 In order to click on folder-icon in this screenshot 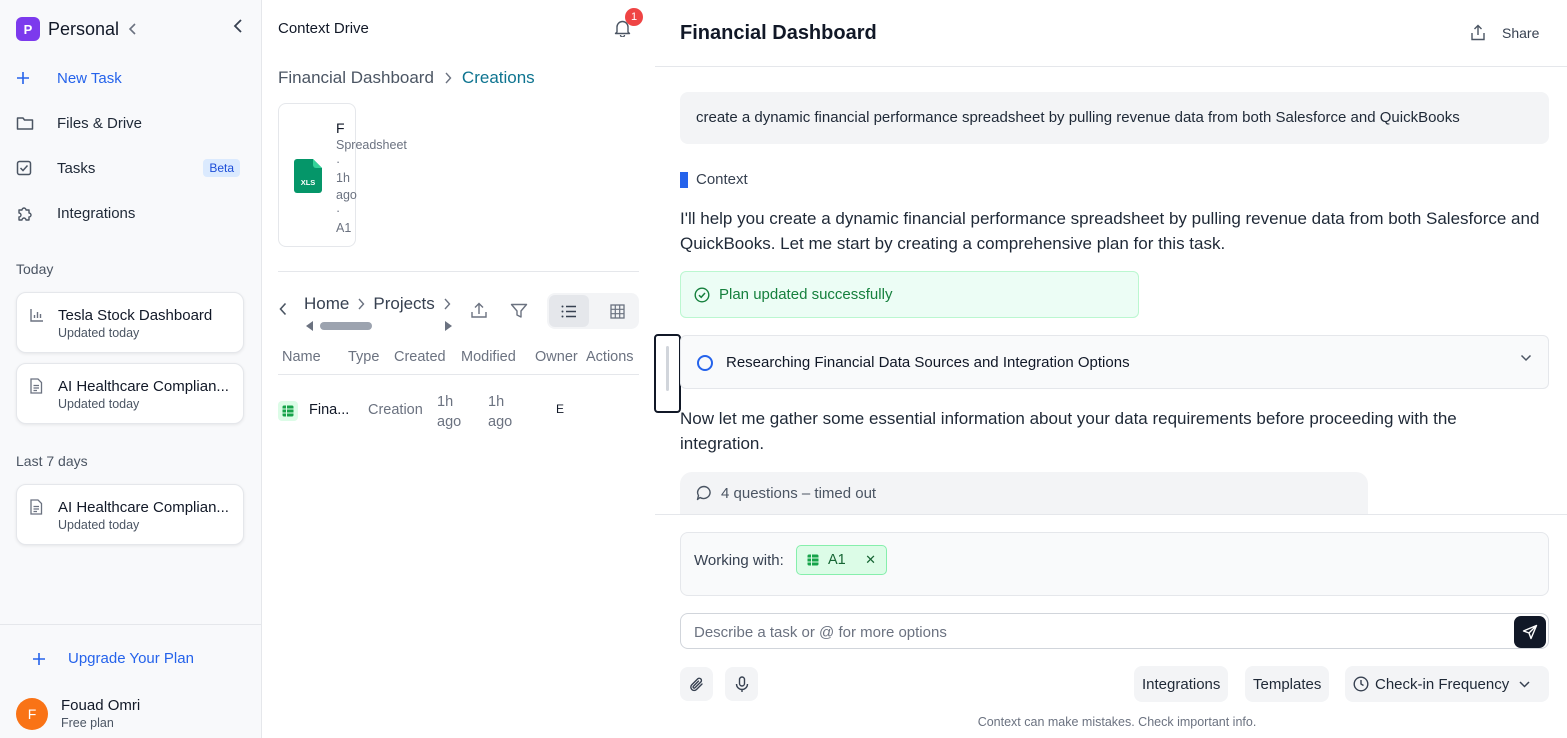, I will do `click(28, 123)`.